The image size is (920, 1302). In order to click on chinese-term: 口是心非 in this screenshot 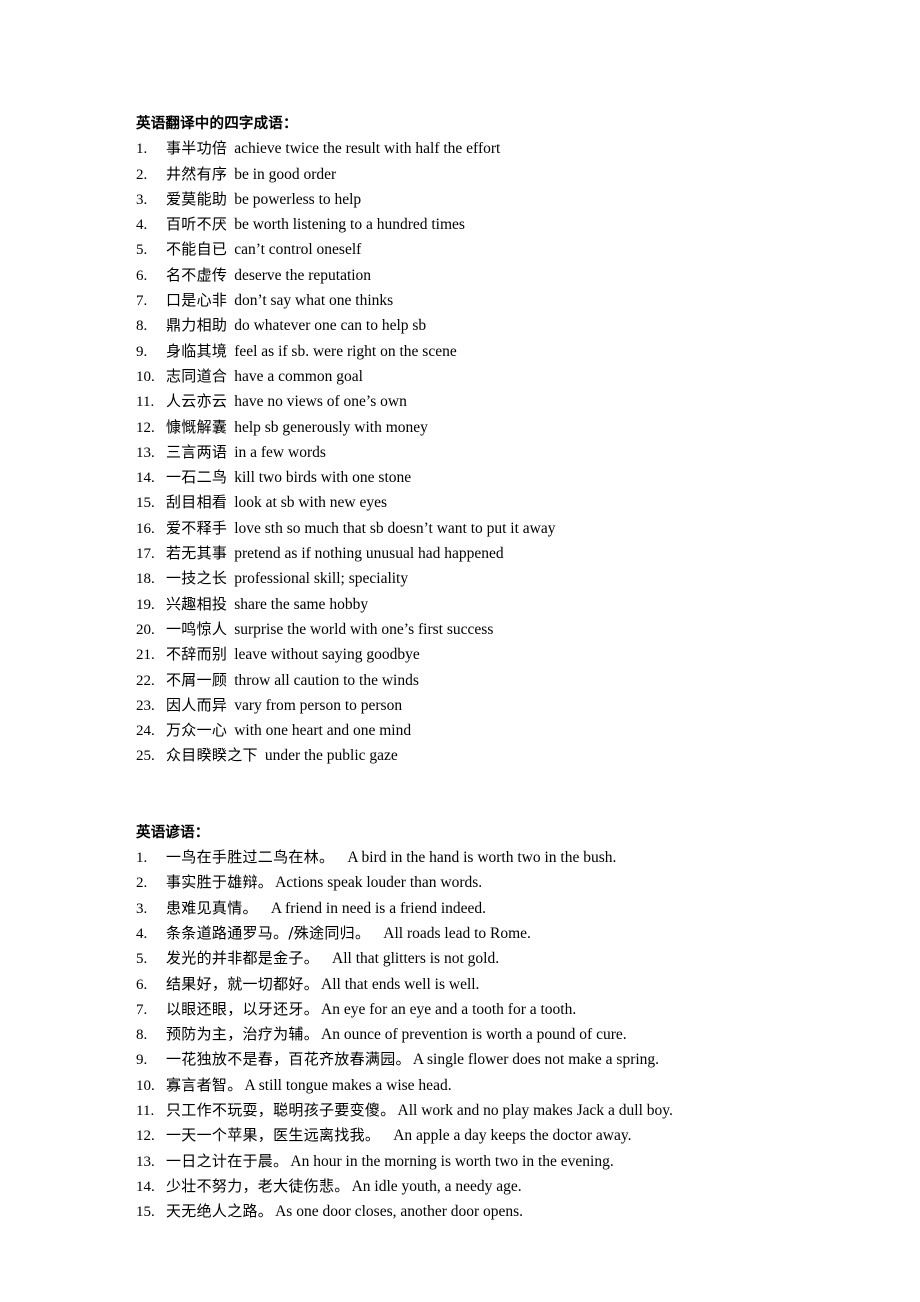, I will do `click(197, 300)`.